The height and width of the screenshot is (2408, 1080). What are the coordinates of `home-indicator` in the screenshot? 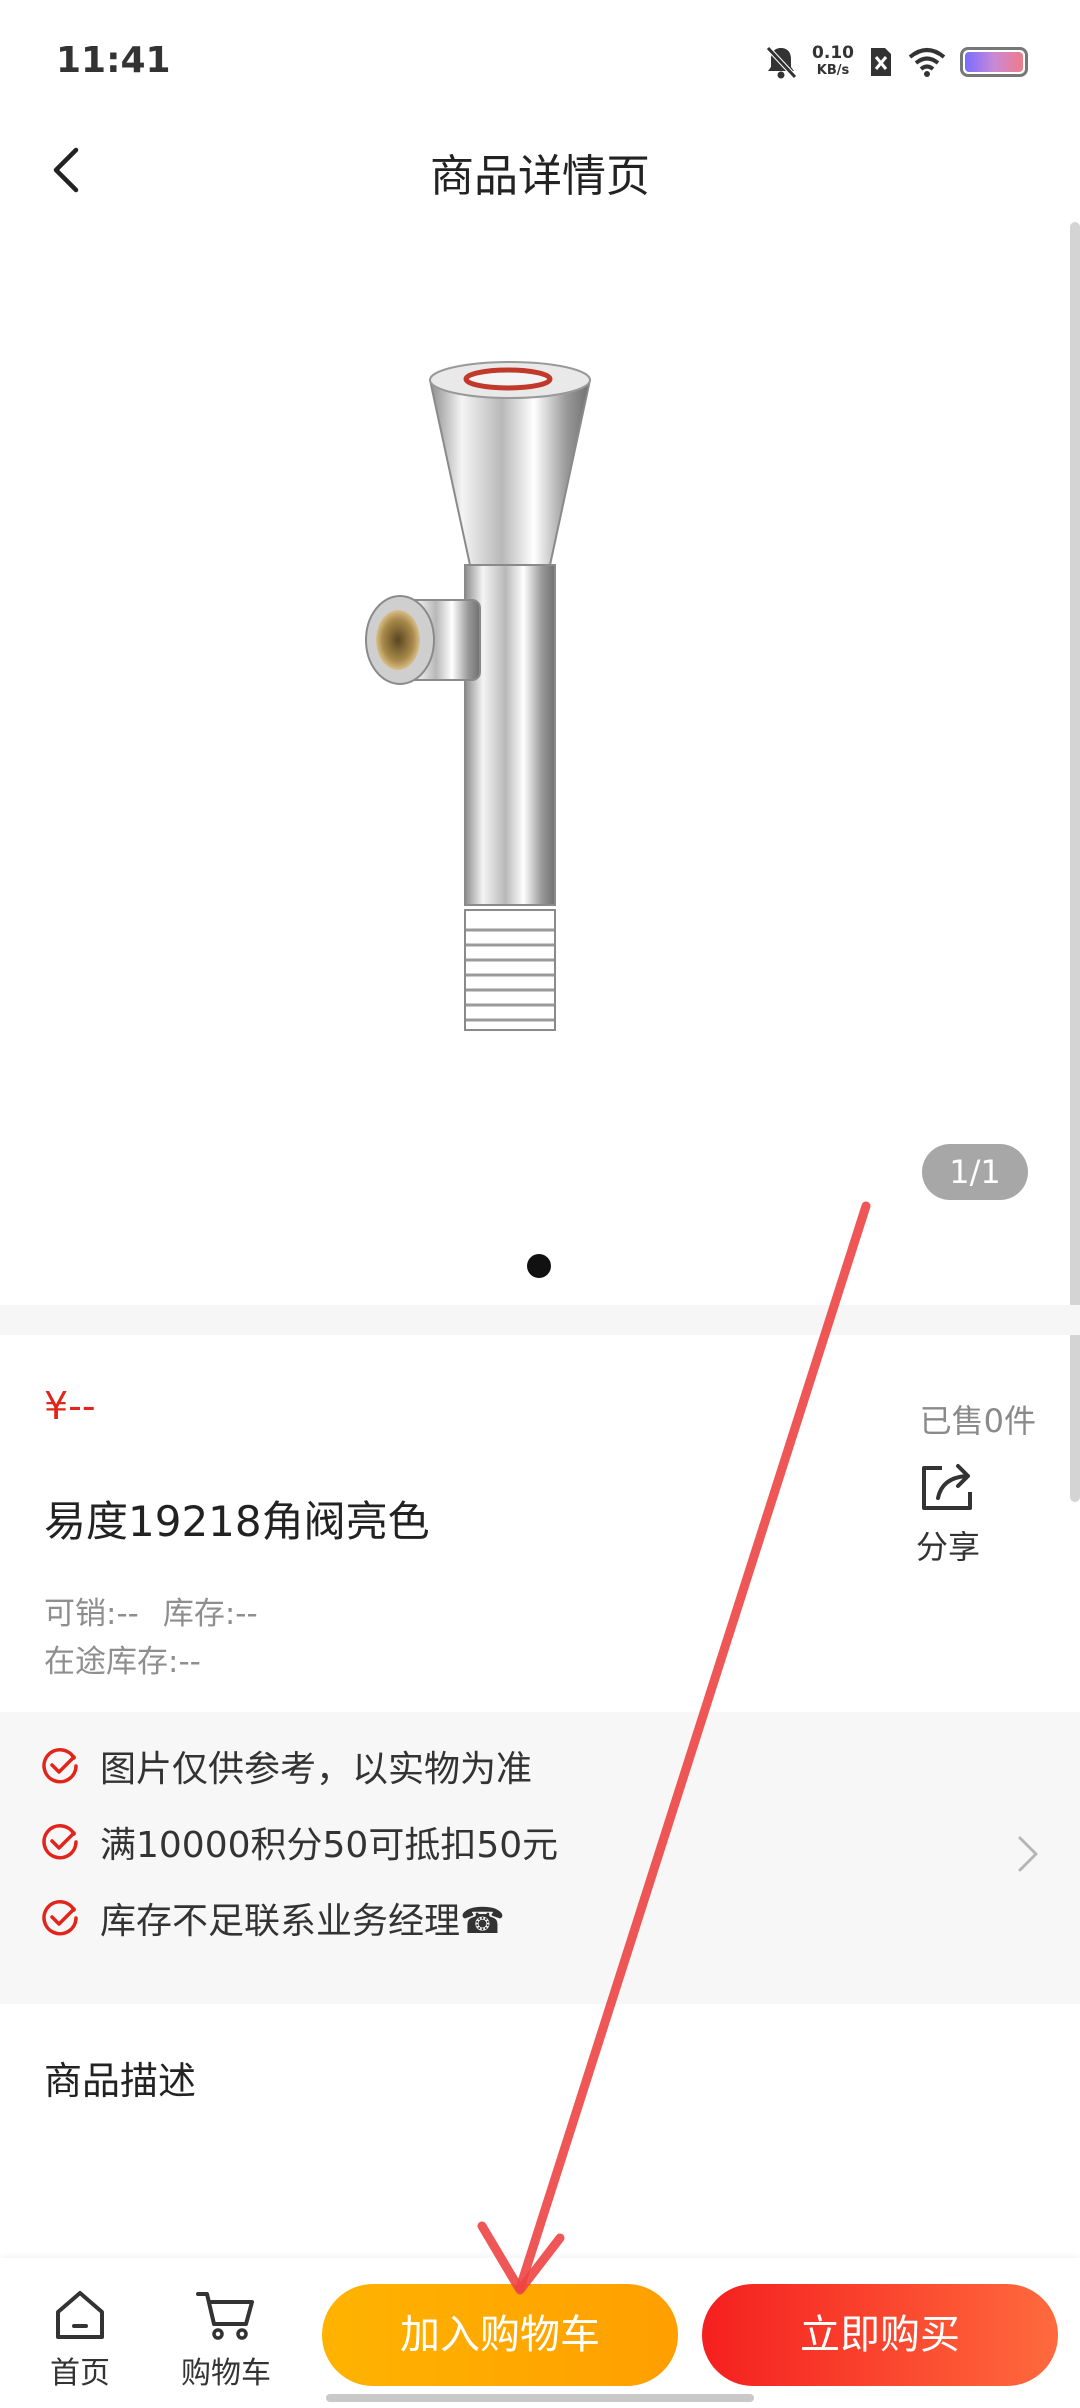 It's located at (540, 2398).